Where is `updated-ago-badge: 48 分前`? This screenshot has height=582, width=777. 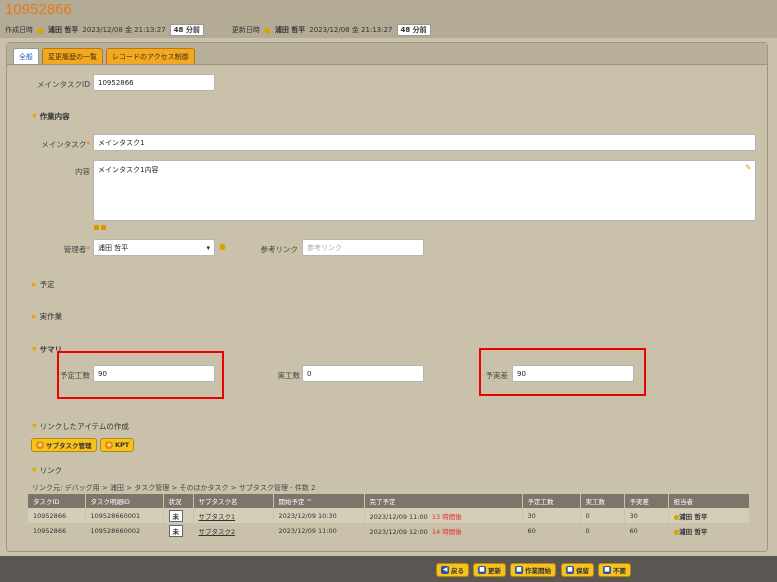 updated-ago-badge: 48 分前 is located at coordinates (413, 30).